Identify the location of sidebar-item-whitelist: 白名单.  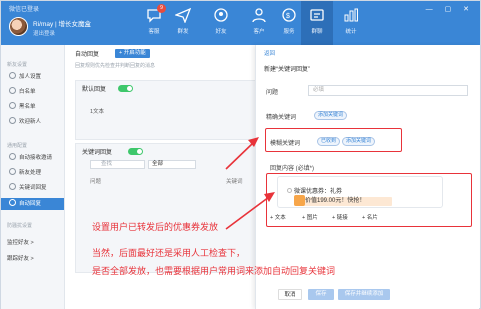
(32, 92).